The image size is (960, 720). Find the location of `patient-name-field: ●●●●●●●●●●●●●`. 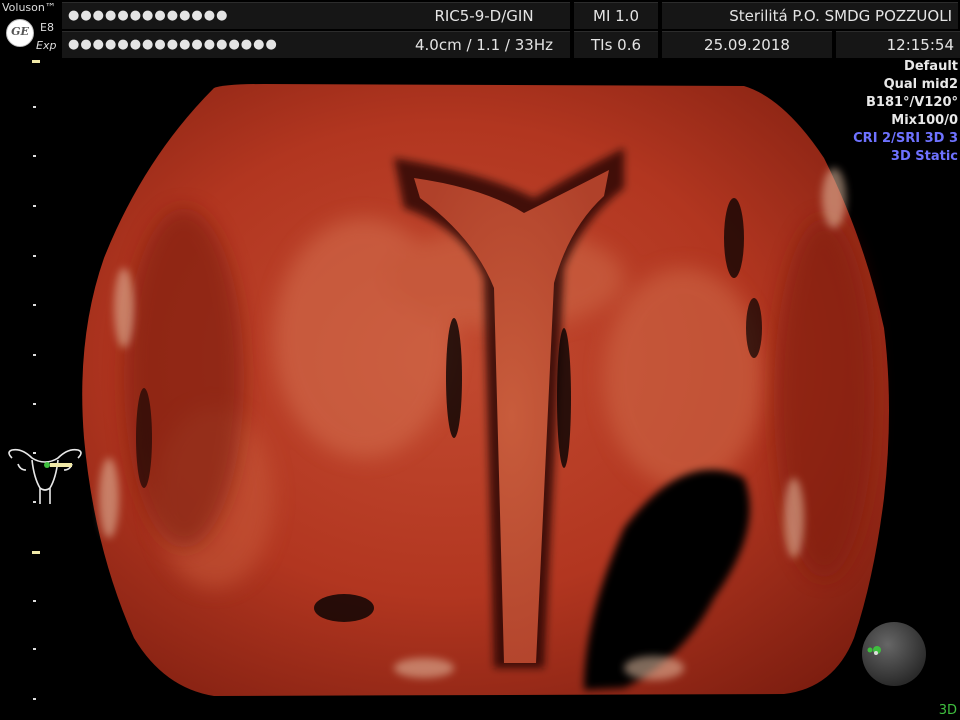

patient-name-field: ●●●●●●●●●●●●● is located at coordinates (231, 15).